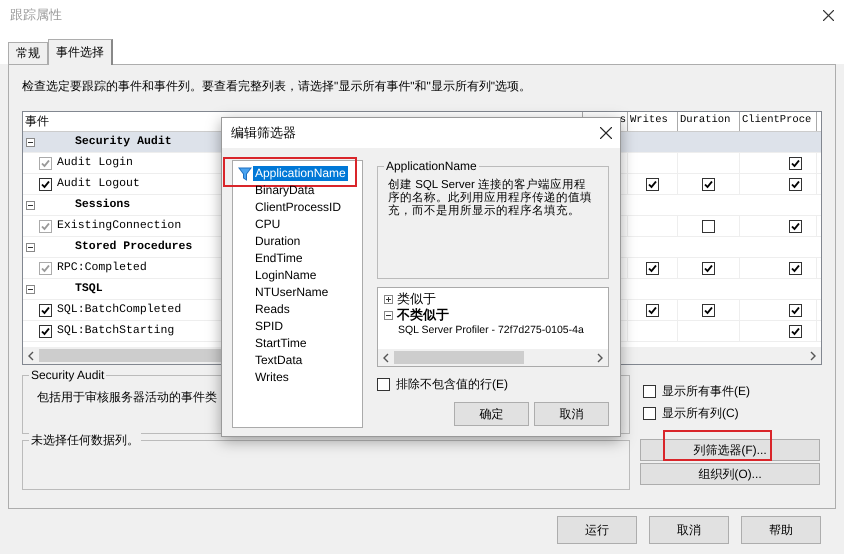  Describe the element at coordinates (490, 199) in the screenshot. I see `column-description-text: 创建 SQL Server 连接的客户端应用程序的名称。此列用应用程序传递的值填充，而不是用所显示的程序名填充。` at that location.